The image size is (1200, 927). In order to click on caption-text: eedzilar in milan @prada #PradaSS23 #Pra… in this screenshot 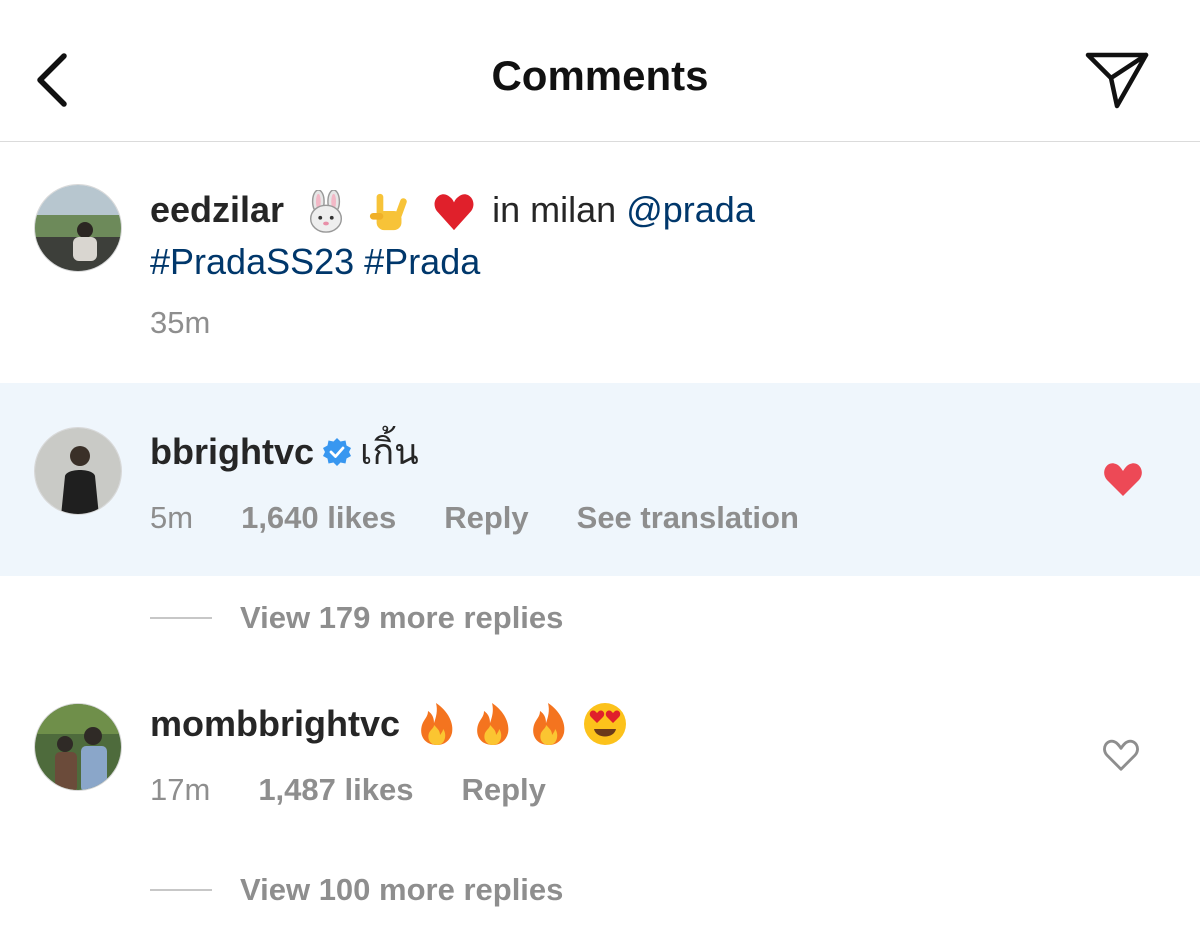, I will do `click(640, 236)`.